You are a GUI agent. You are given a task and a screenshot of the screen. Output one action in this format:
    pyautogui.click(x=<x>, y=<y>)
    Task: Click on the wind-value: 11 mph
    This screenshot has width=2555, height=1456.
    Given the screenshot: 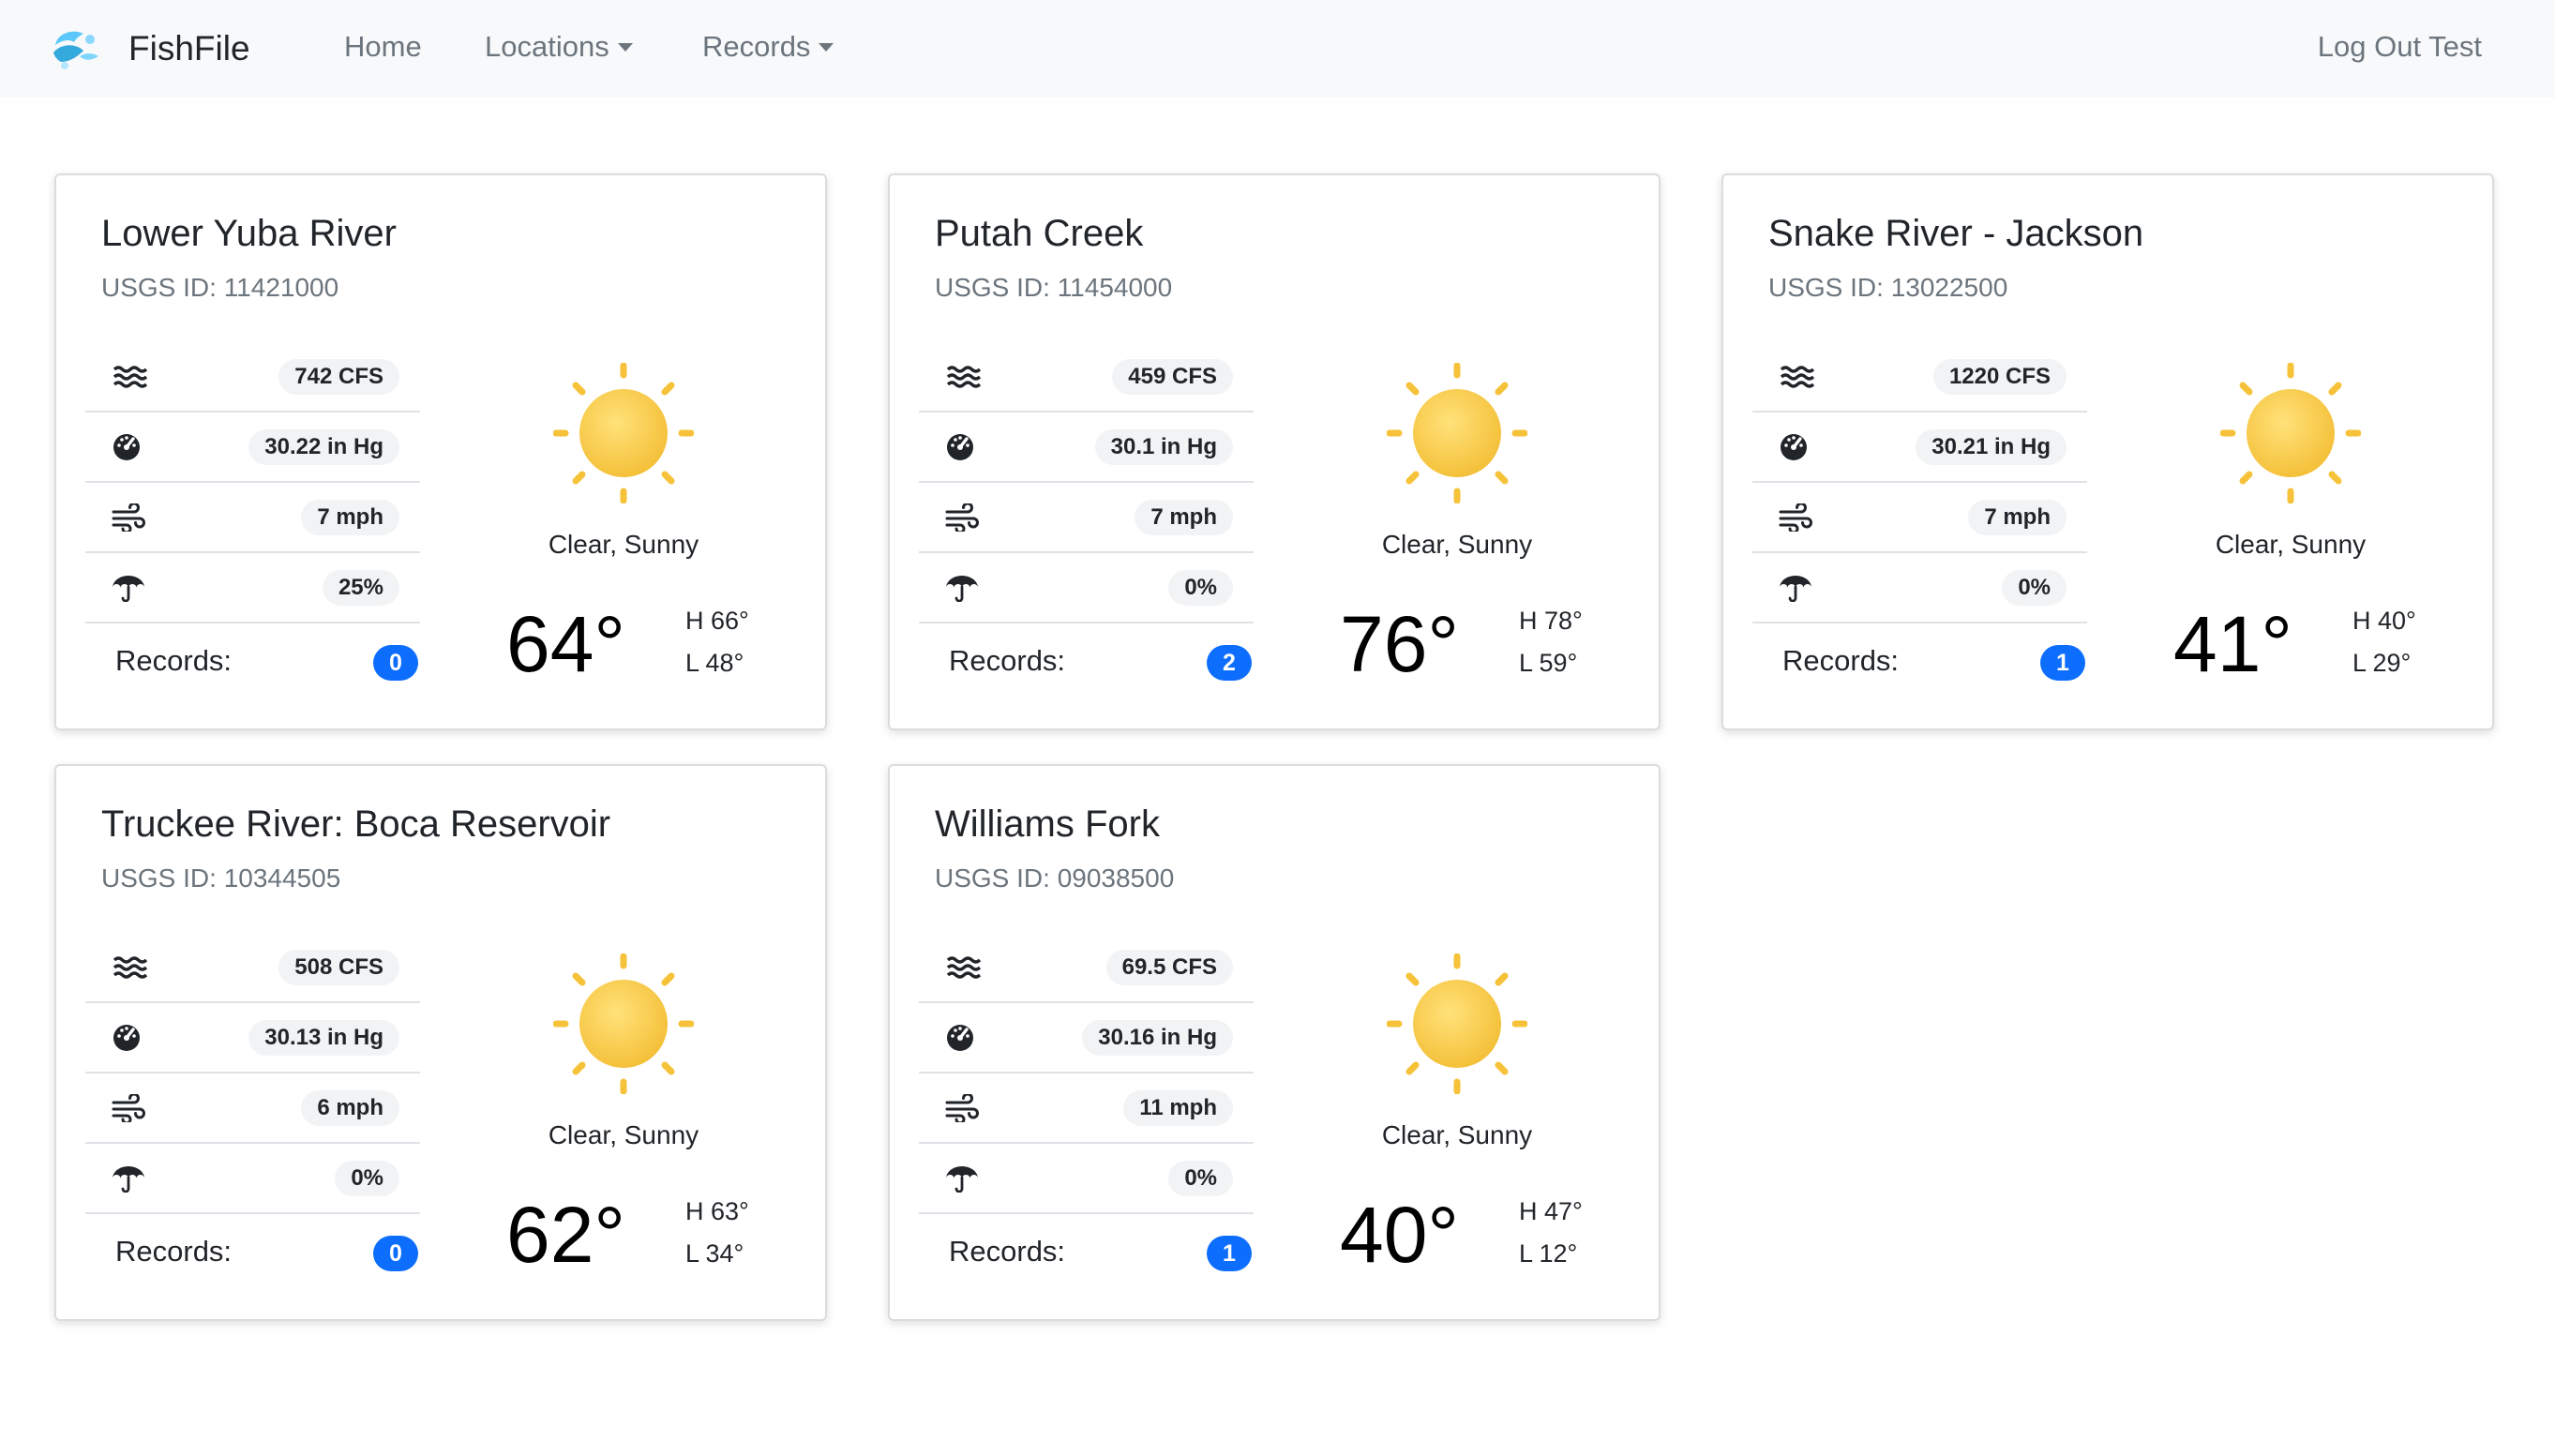 What is the action you would take?
    pyautogui.click(x=1178, y=1108)
    